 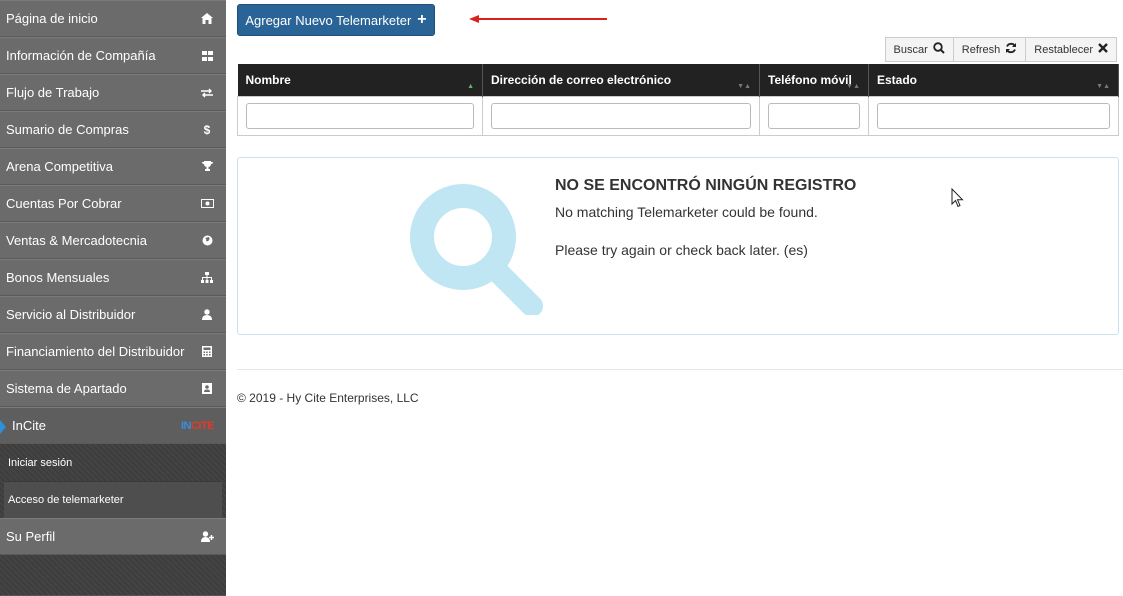 What do you see at coordinates (197, 425) in the screenshot?
I see `incite-logo: INCITE` at bounding box center [197, 425].